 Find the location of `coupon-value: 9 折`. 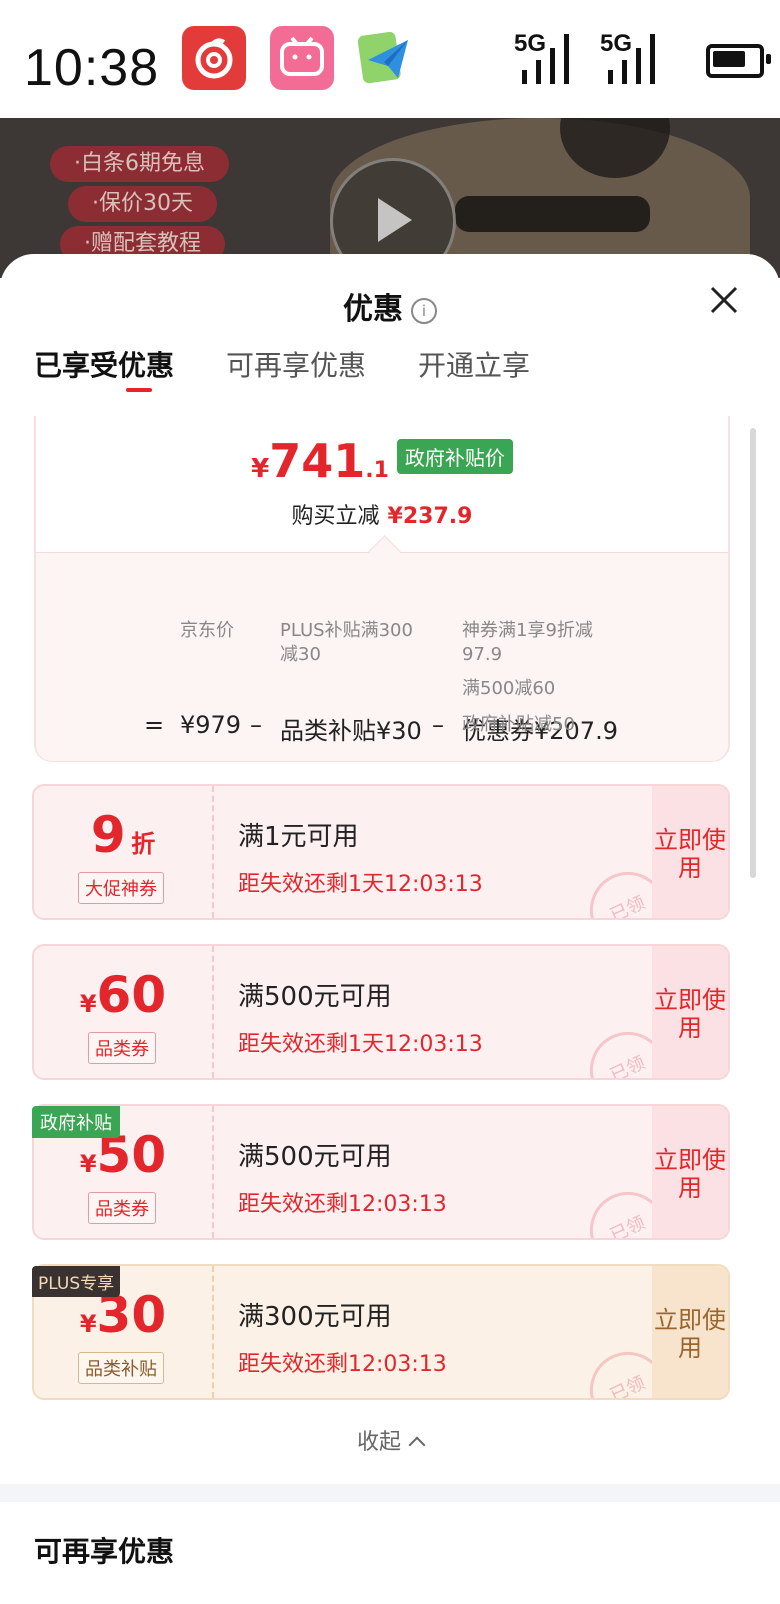

coupon-value: 9 折 is located at coordinates (123, 835).